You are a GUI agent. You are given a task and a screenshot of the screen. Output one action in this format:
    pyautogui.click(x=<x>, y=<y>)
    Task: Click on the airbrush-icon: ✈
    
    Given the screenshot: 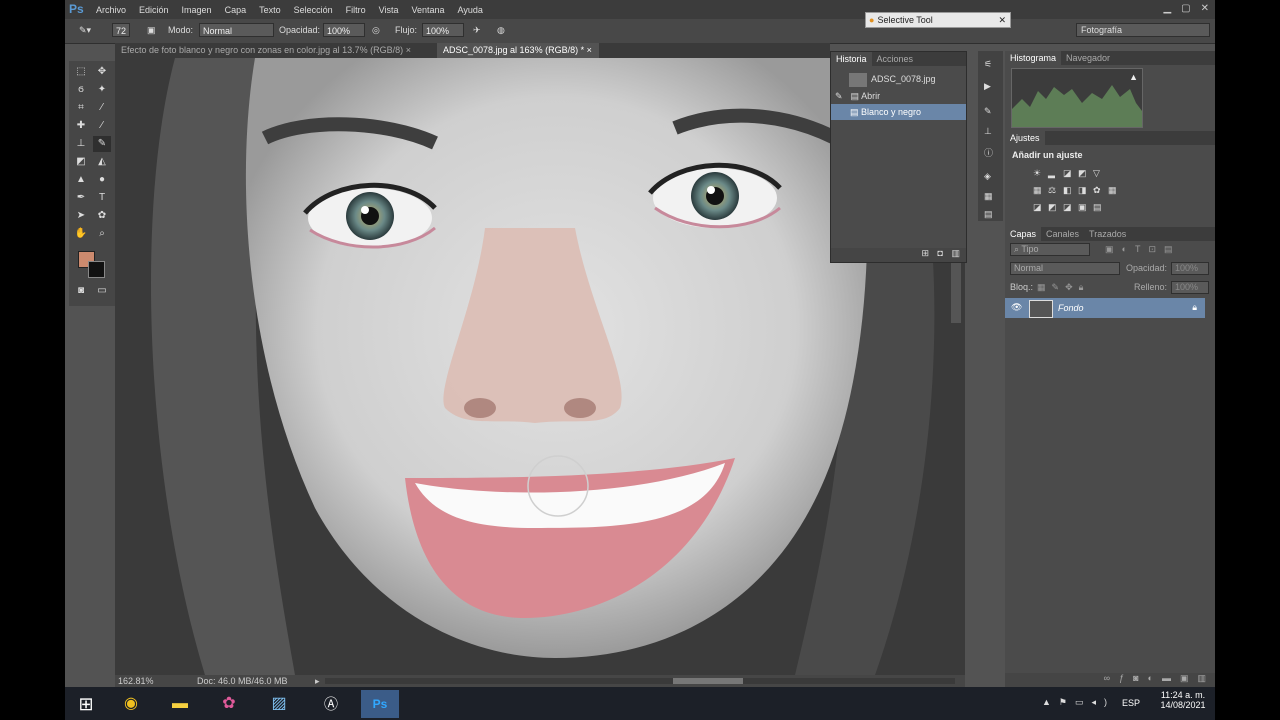 What is the action you would take?
    pyautogui.click(x=477, y=30)
    